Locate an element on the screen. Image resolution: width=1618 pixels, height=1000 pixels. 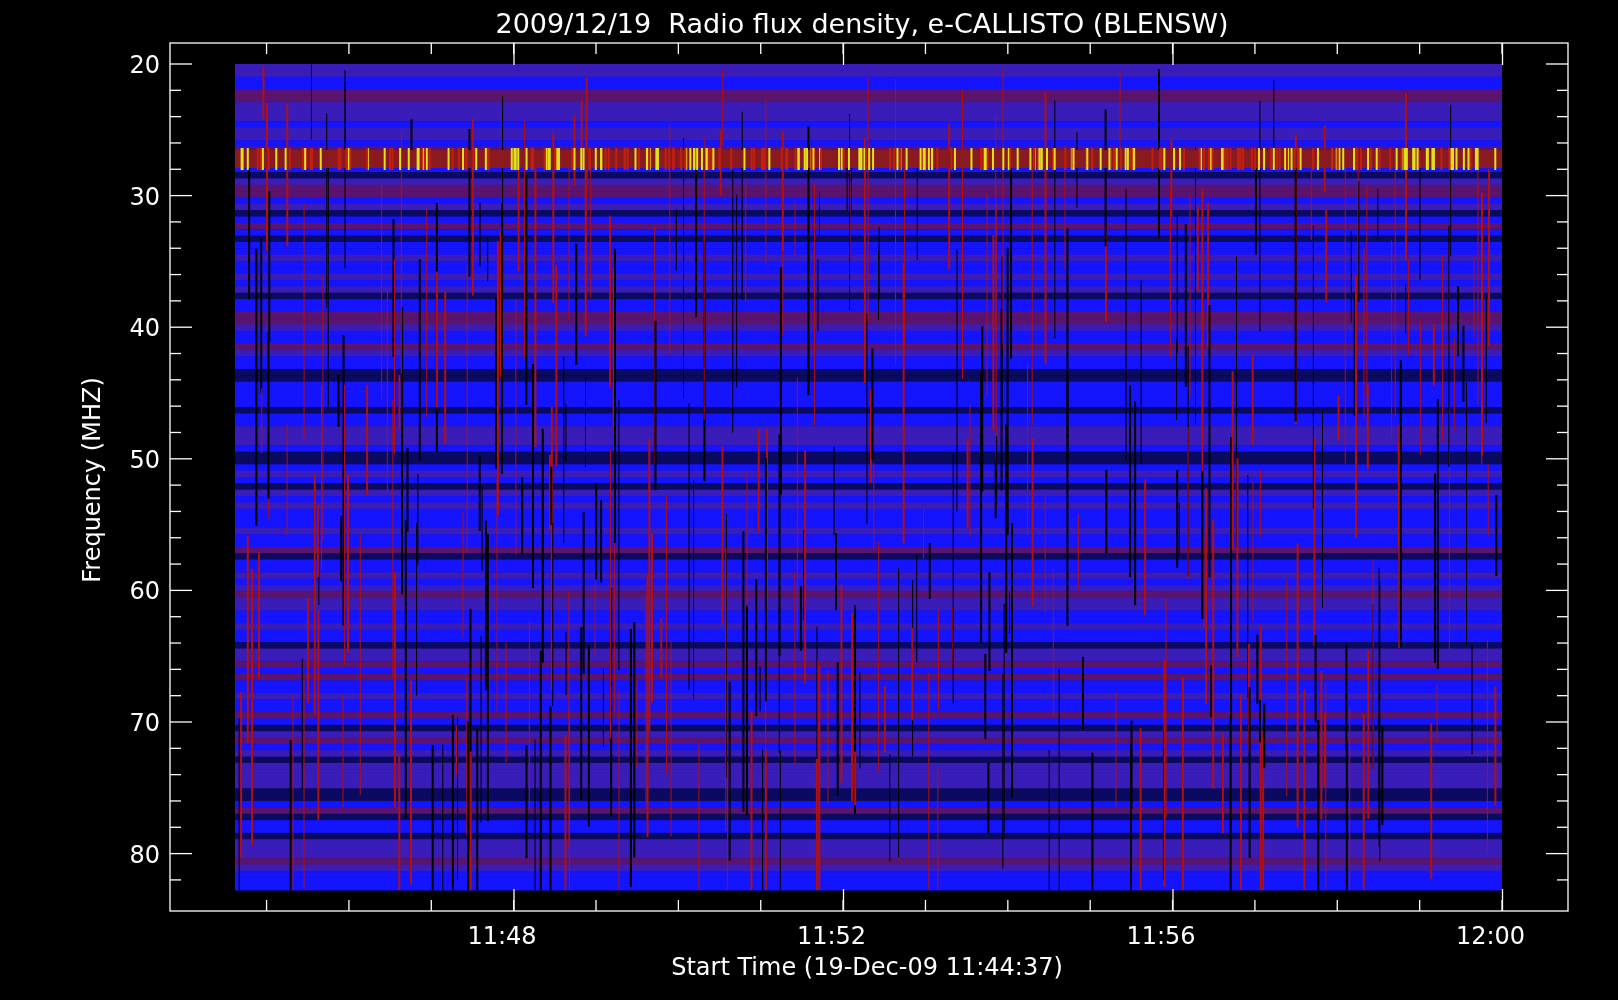
x-tick-label: 12:00 is located at coordinates (1490, 936).